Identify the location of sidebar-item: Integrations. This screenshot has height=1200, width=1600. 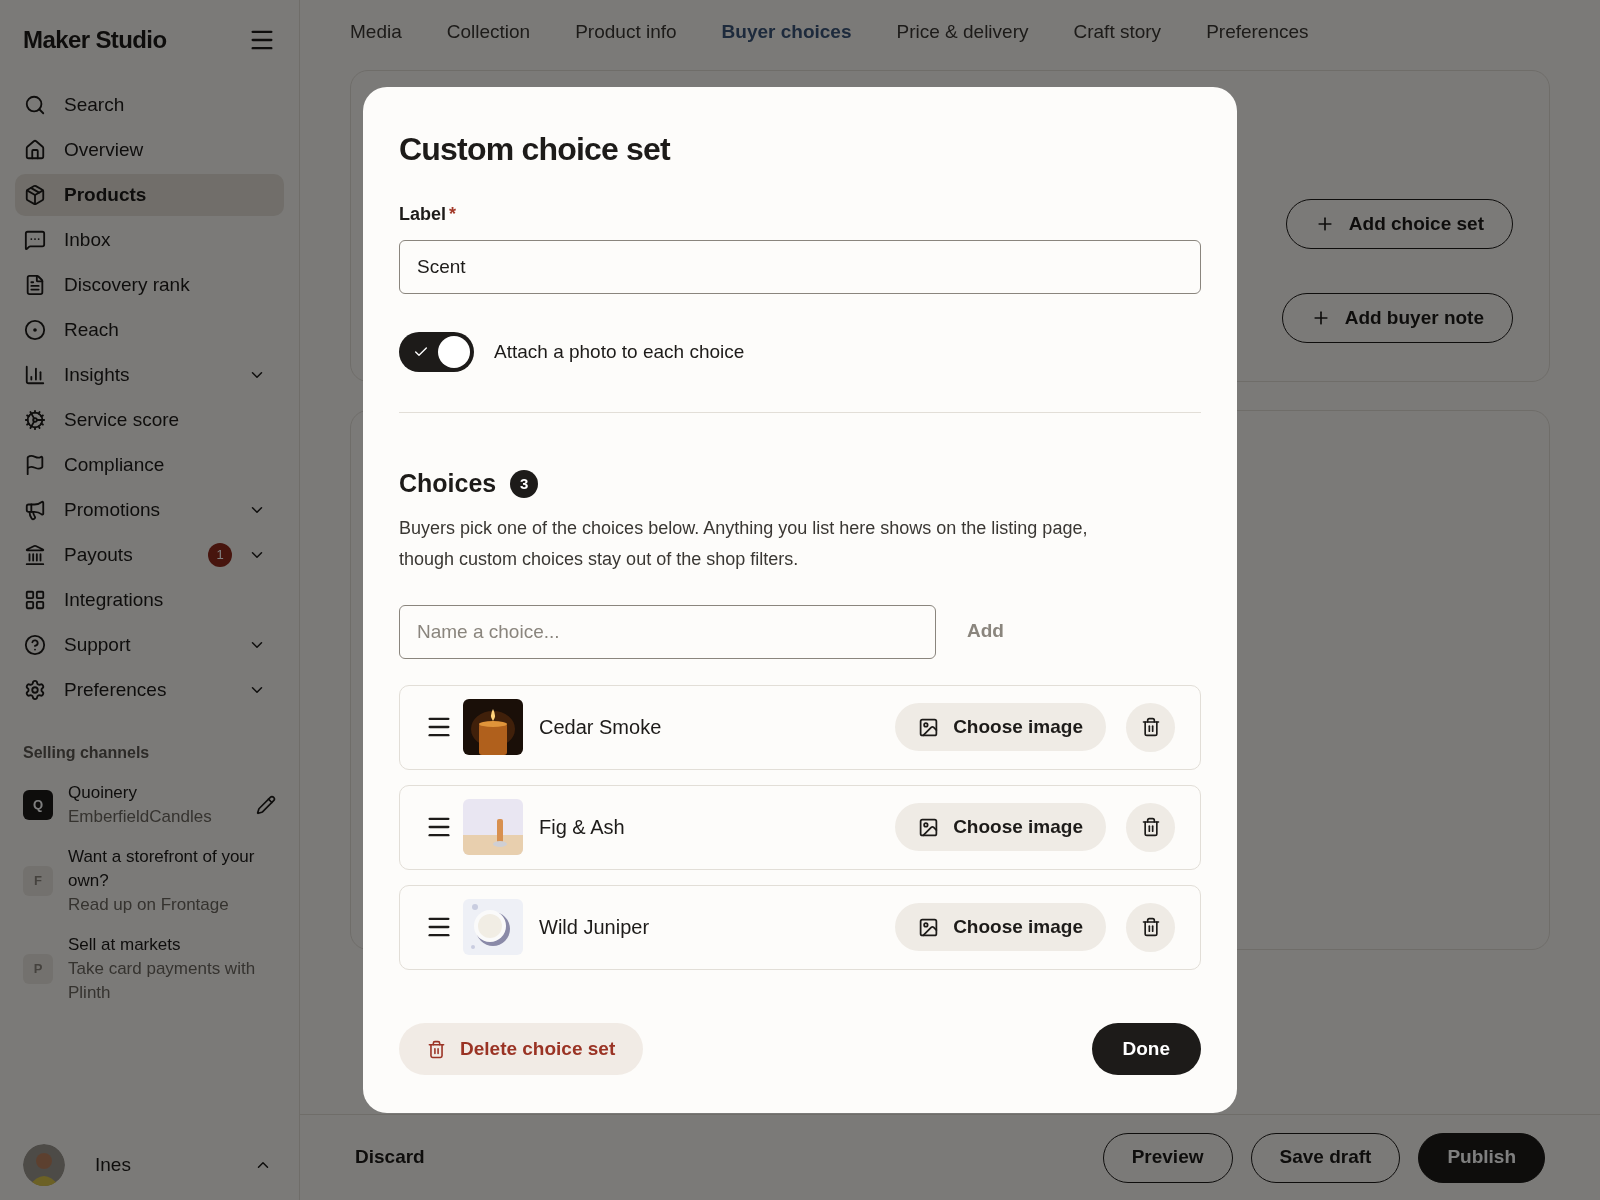
(149, 600).